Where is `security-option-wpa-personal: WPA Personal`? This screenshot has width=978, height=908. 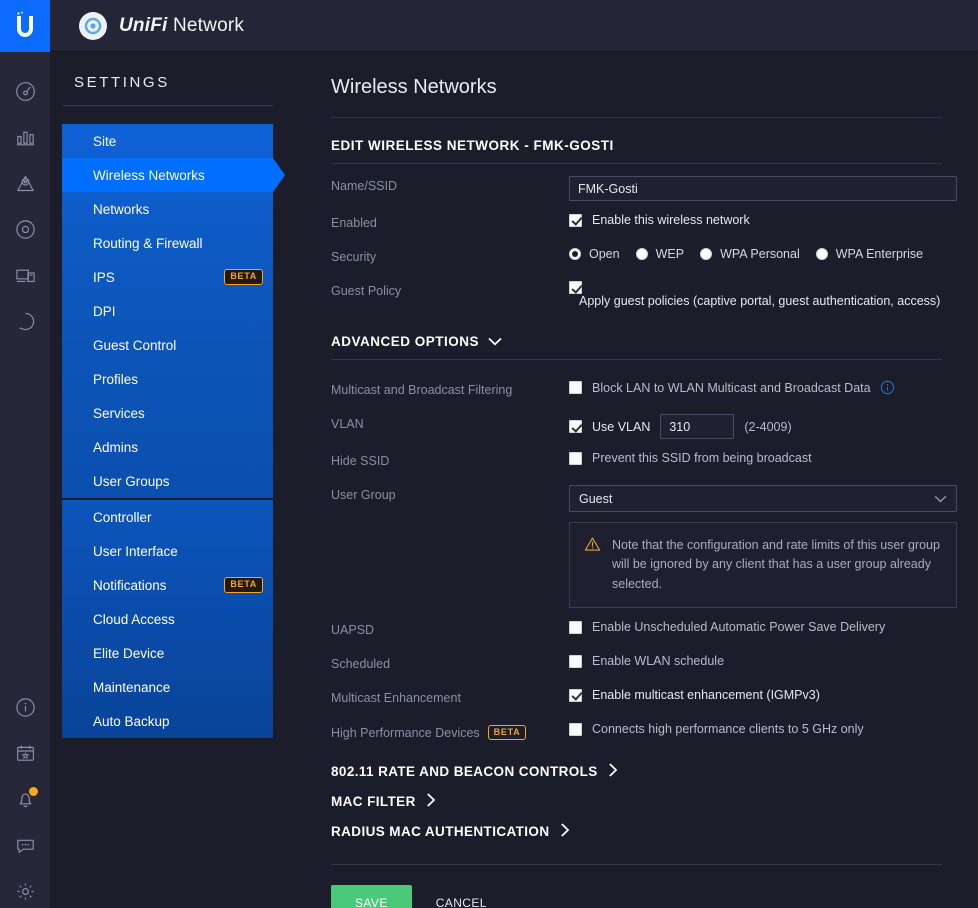
security-option-wpa-personal: WPA Personal is located at coordinates (750, 254).